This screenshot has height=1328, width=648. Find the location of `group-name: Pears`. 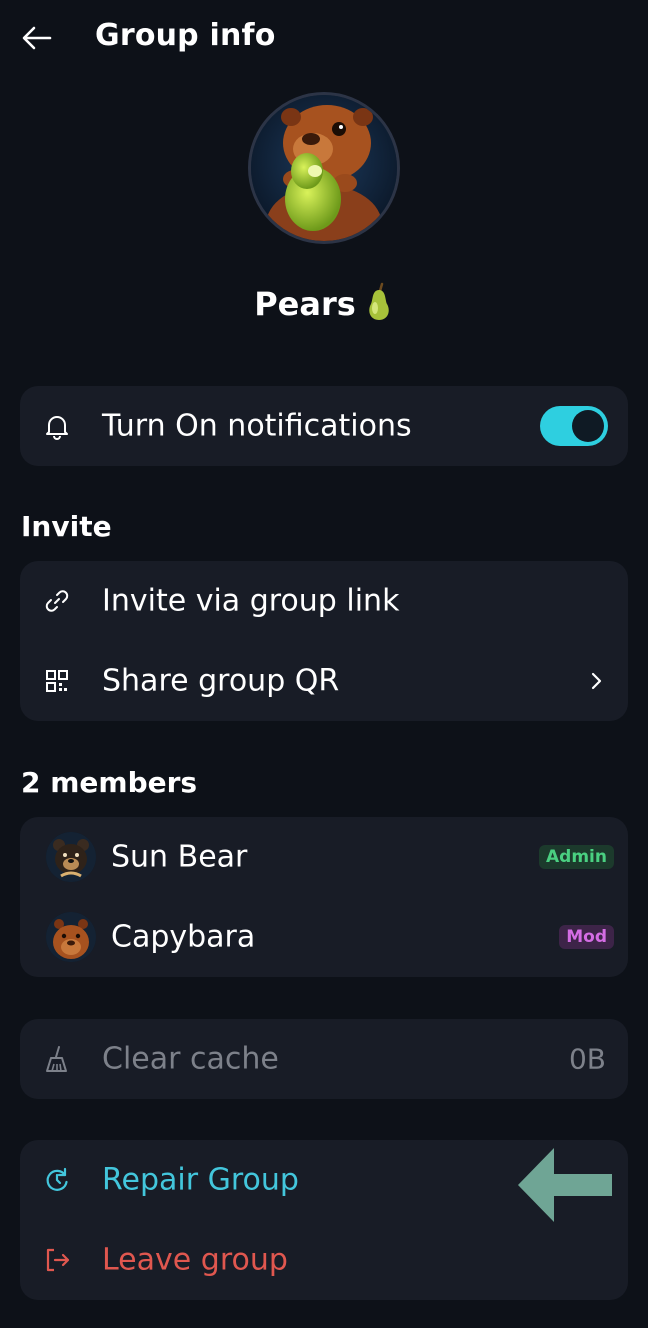

group-name: Pears is located at coordinates (324, 306).